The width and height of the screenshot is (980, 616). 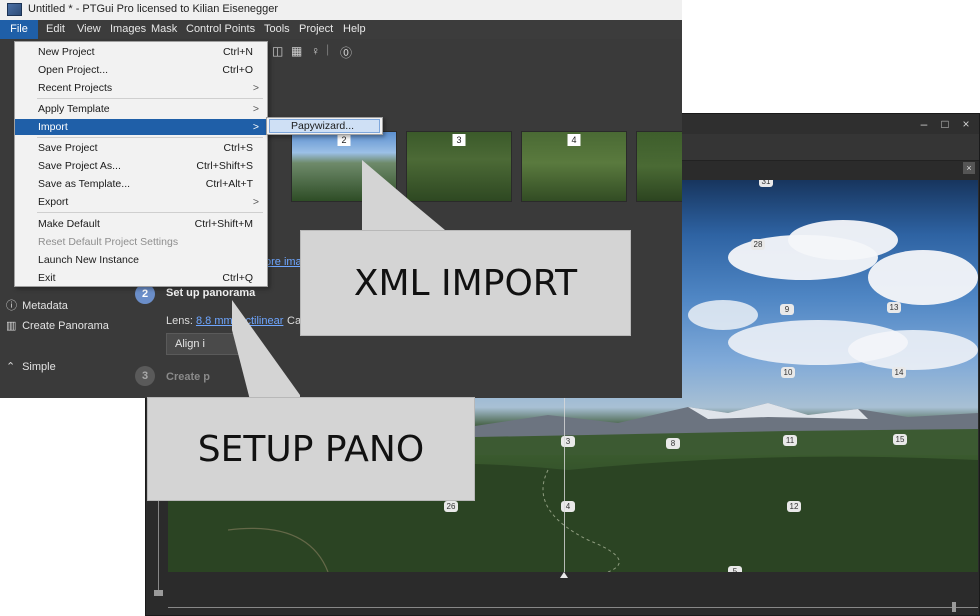 What do you see at coordinates (403, 195) in the screenshot?
I see `xml-import-pointer` at bounding box center [403, 195].